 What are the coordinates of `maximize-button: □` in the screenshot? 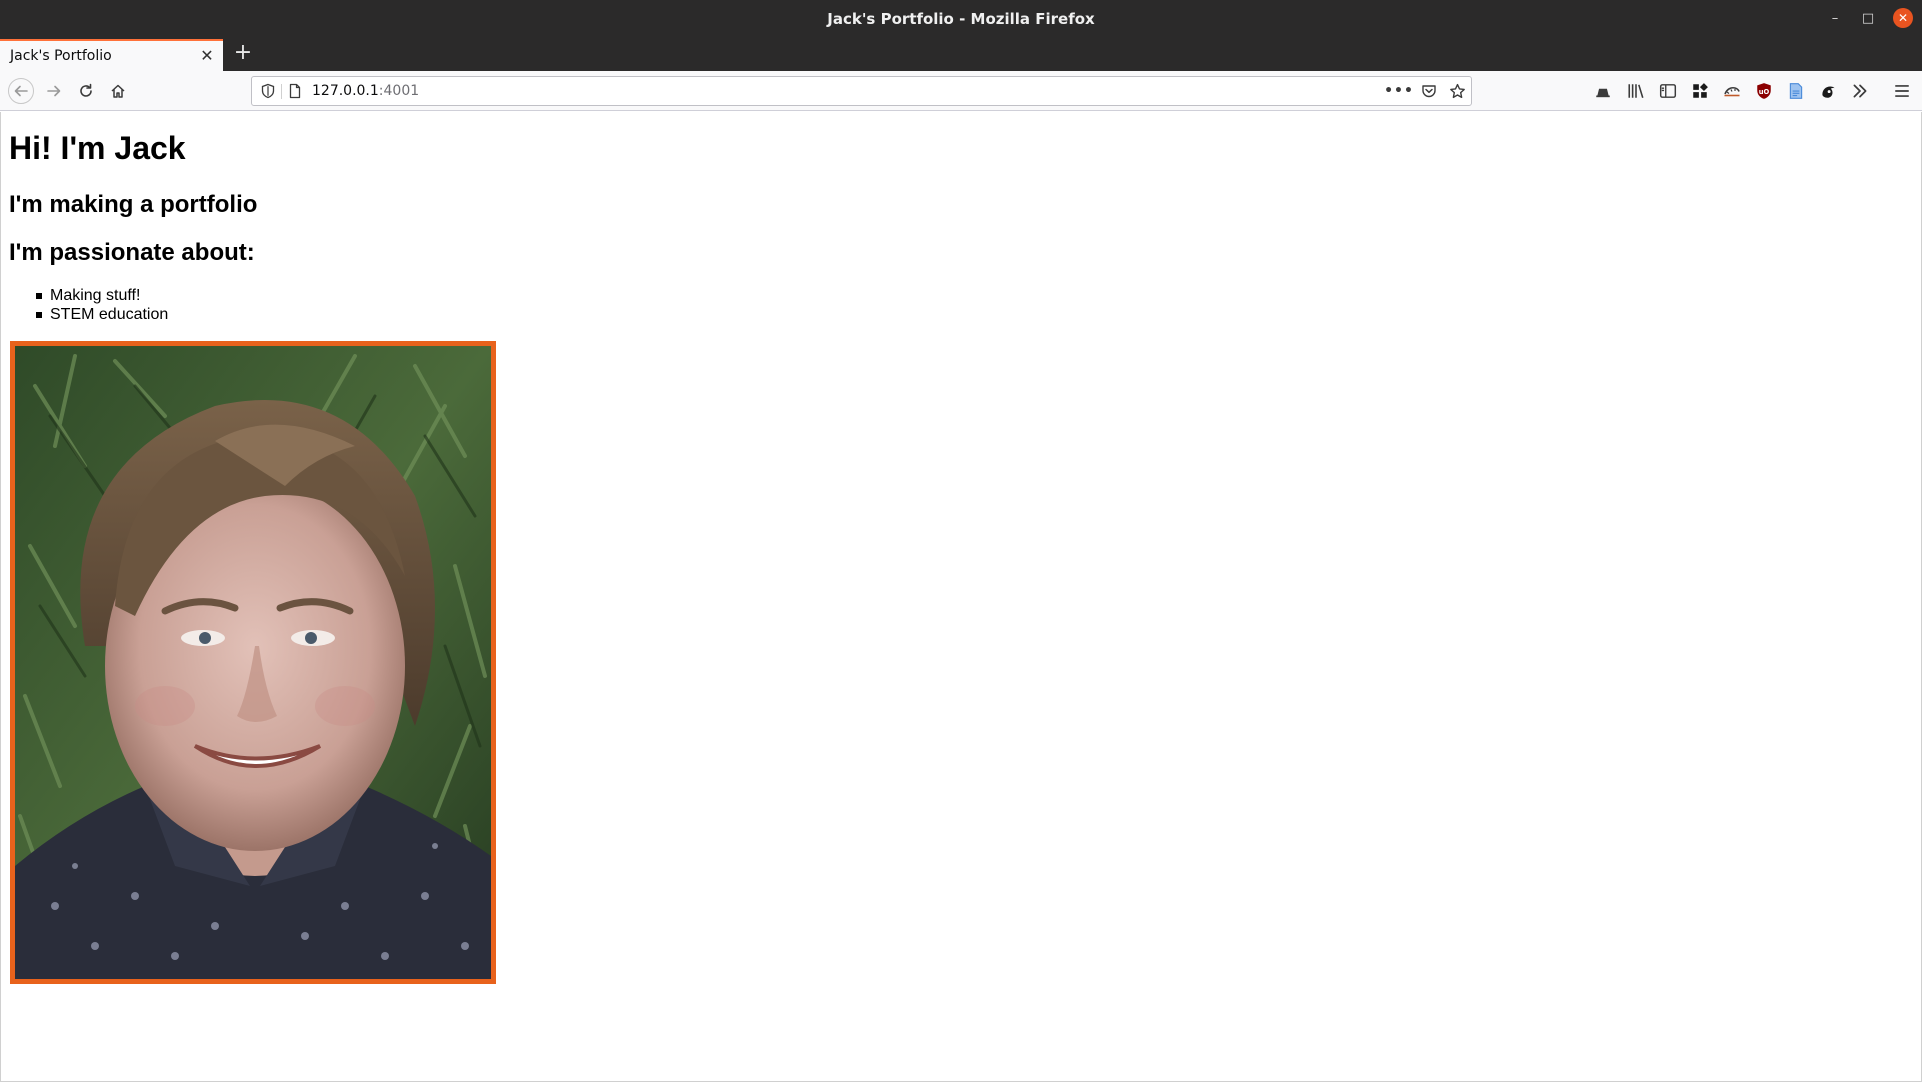 It's located at (1868, 18).